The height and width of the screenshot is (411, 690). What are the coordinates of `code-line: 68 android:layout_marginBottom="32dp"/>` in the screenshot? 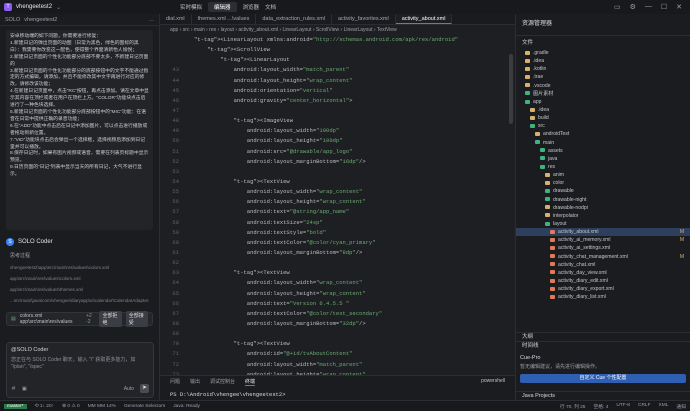 It's located at (337, 324).